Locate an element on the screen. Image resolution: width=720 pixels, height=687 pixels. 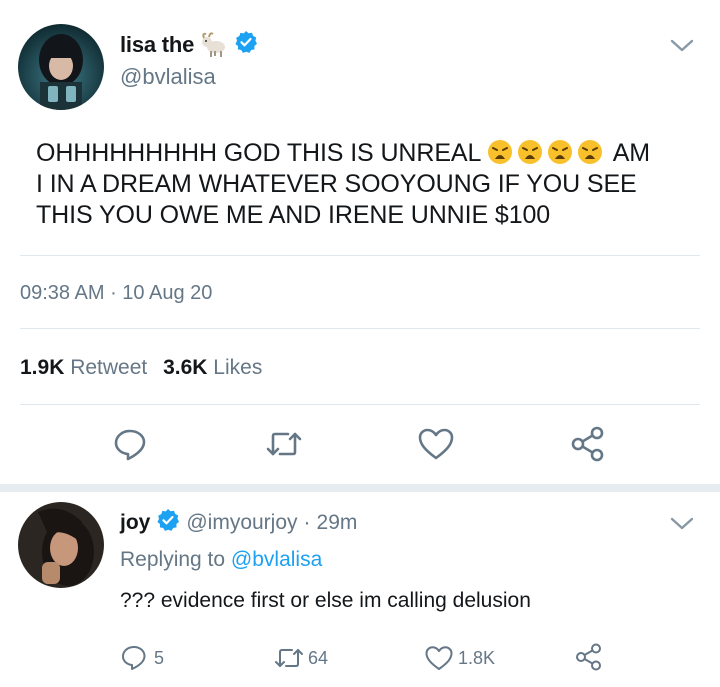
replying-to: Replying to @bvlalisa is located at coordinates (221, 559).